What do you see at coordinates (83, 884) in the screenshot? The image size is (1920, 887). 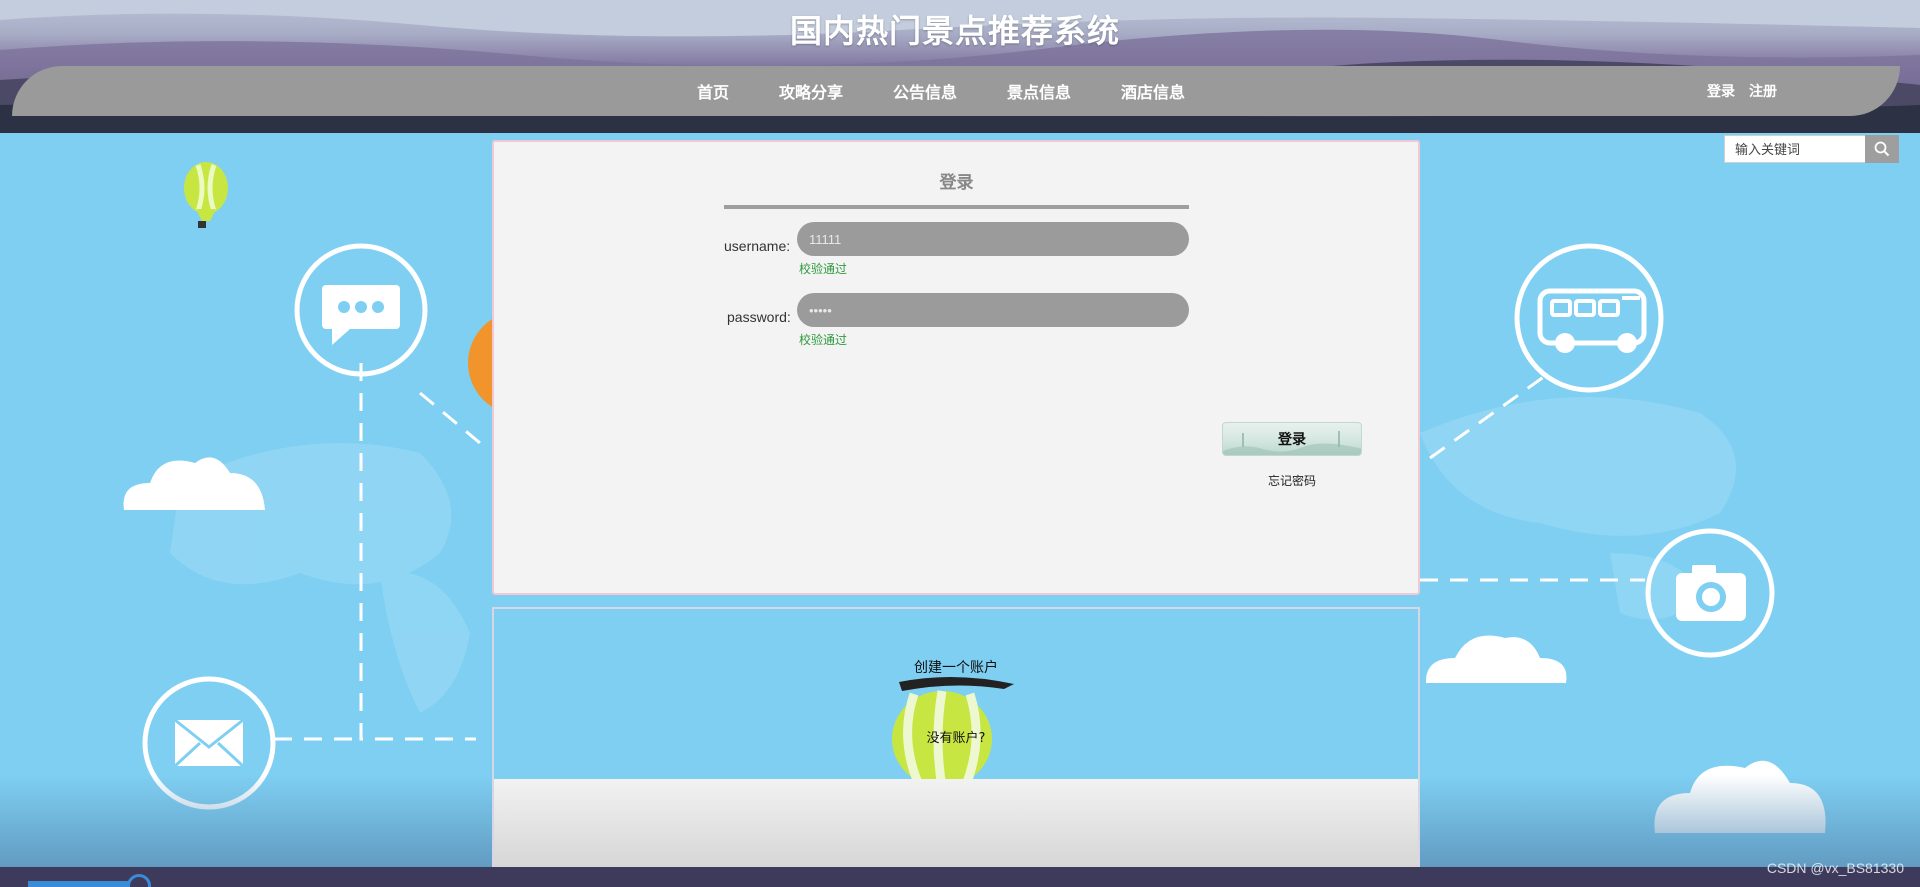 I see `progress-bar` at bounding box center [83, 884].